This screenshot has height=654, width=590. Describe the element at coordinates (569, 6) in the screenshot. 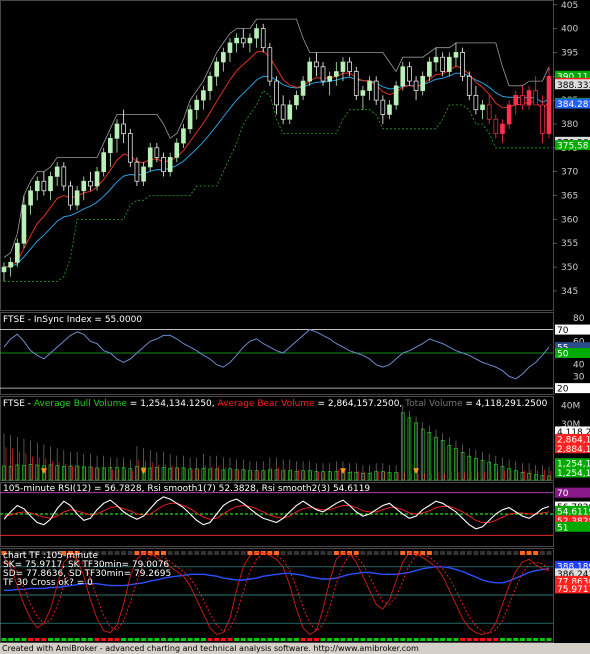

I see `price-tick-label: 405` at that location.